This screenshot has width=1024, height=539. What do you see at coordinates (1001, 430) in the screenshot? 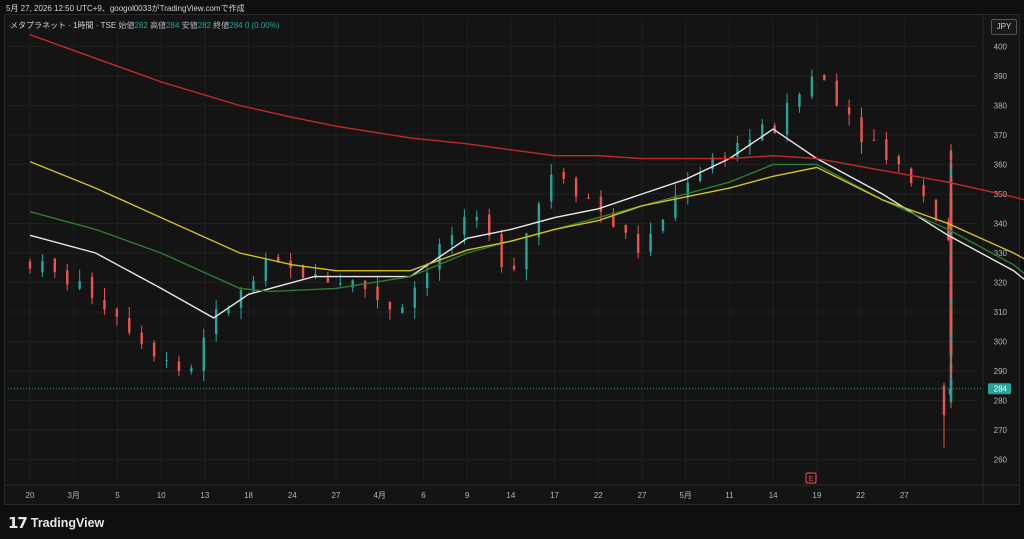
I see `price-tick-label: 270` at bounding box center [1001, 430].